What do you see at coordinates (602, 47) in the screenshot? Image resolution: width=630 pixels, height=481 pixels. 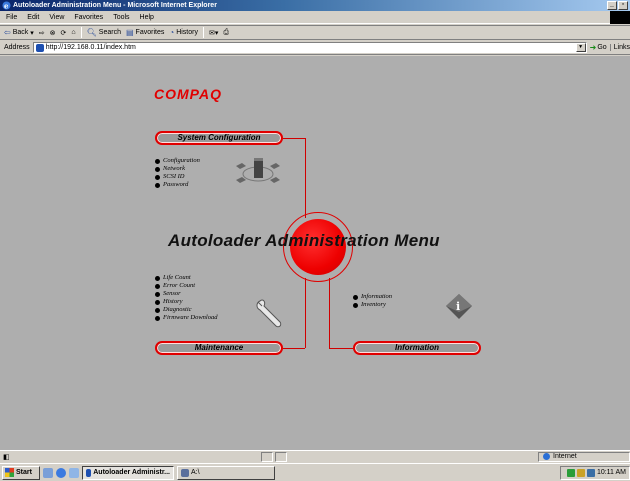 I see `go-label: Go` at bounding box center [602, 47].